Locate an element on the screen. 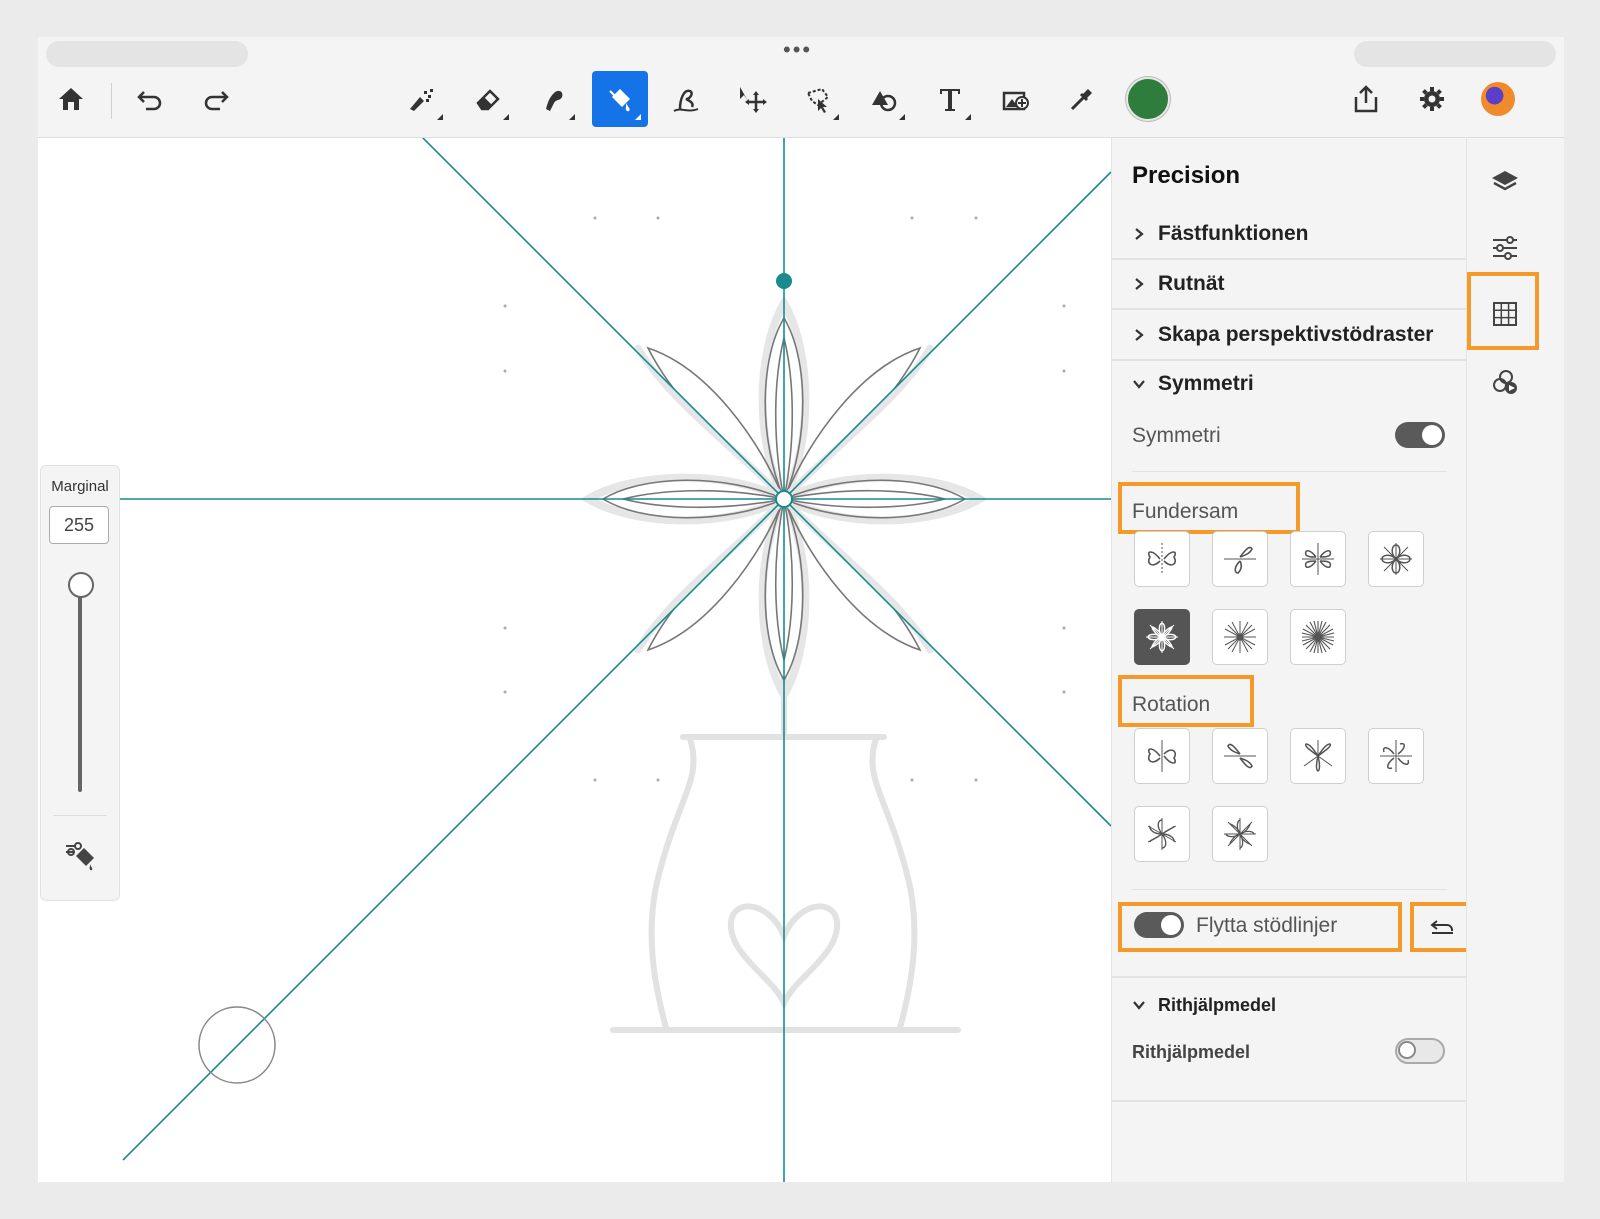 Image resolution: width=1600 pixels, height=1219 pixels. radial-4-icon is located at coordinates (1396, 559).